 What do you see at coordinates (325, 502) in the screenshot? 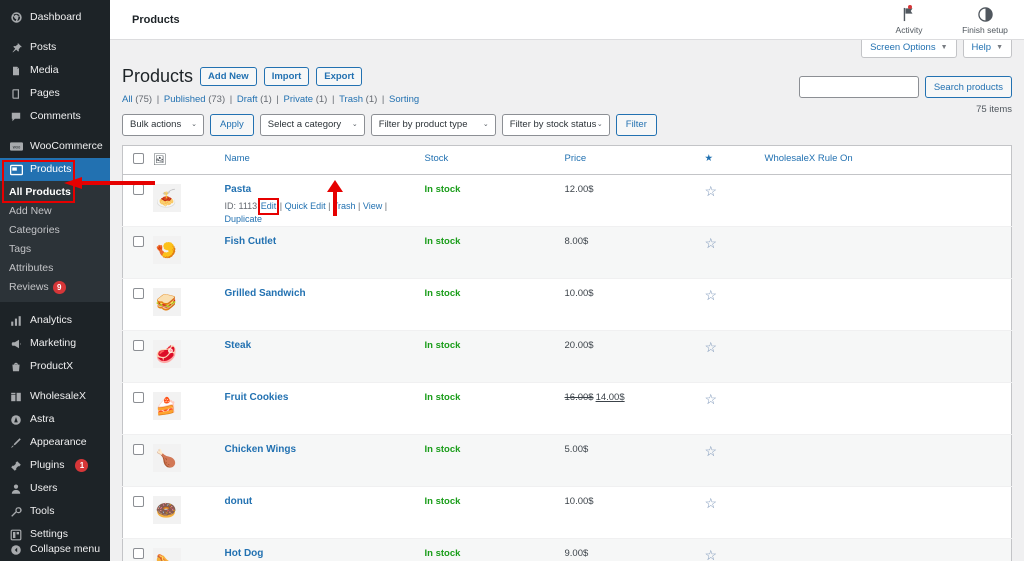
I see `product-name-link: donut` at bounding box center [325, 502].